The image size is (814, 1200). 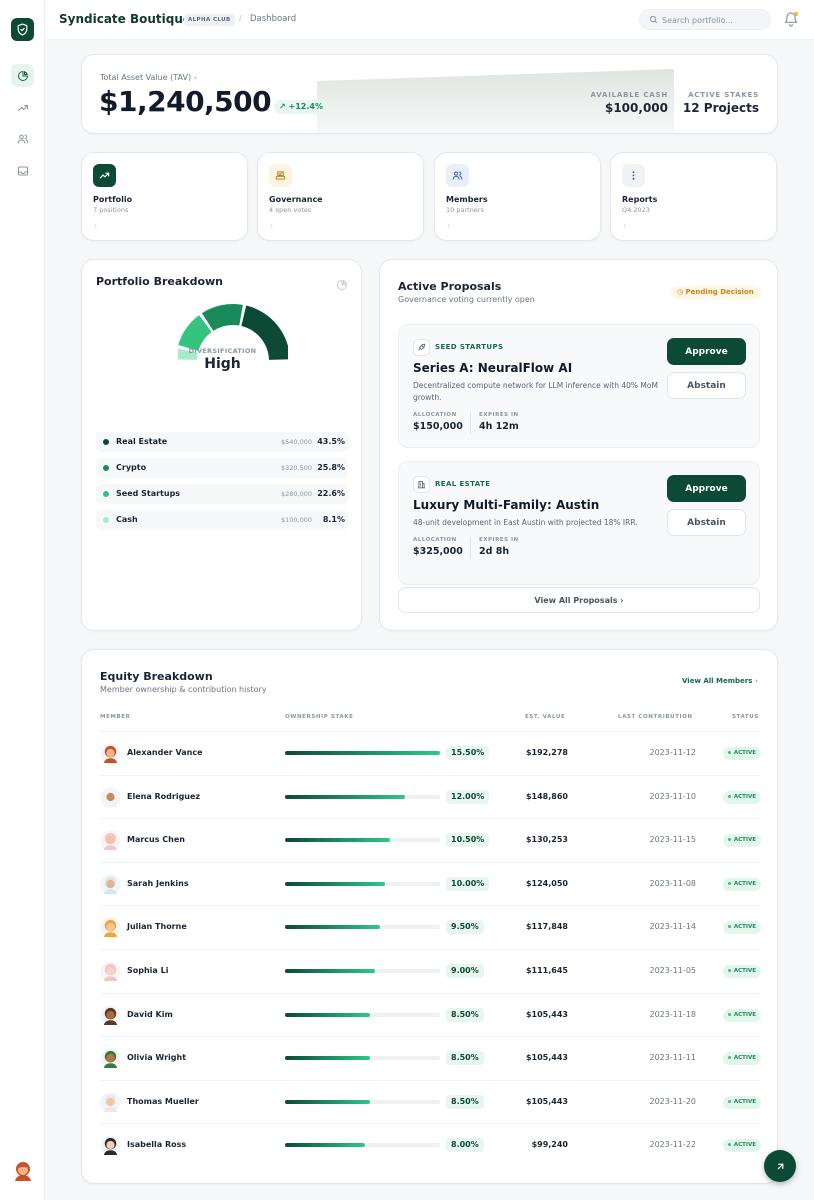 I want to click on view-all-members-link: View All Members ›, so click(x=720, y=681).